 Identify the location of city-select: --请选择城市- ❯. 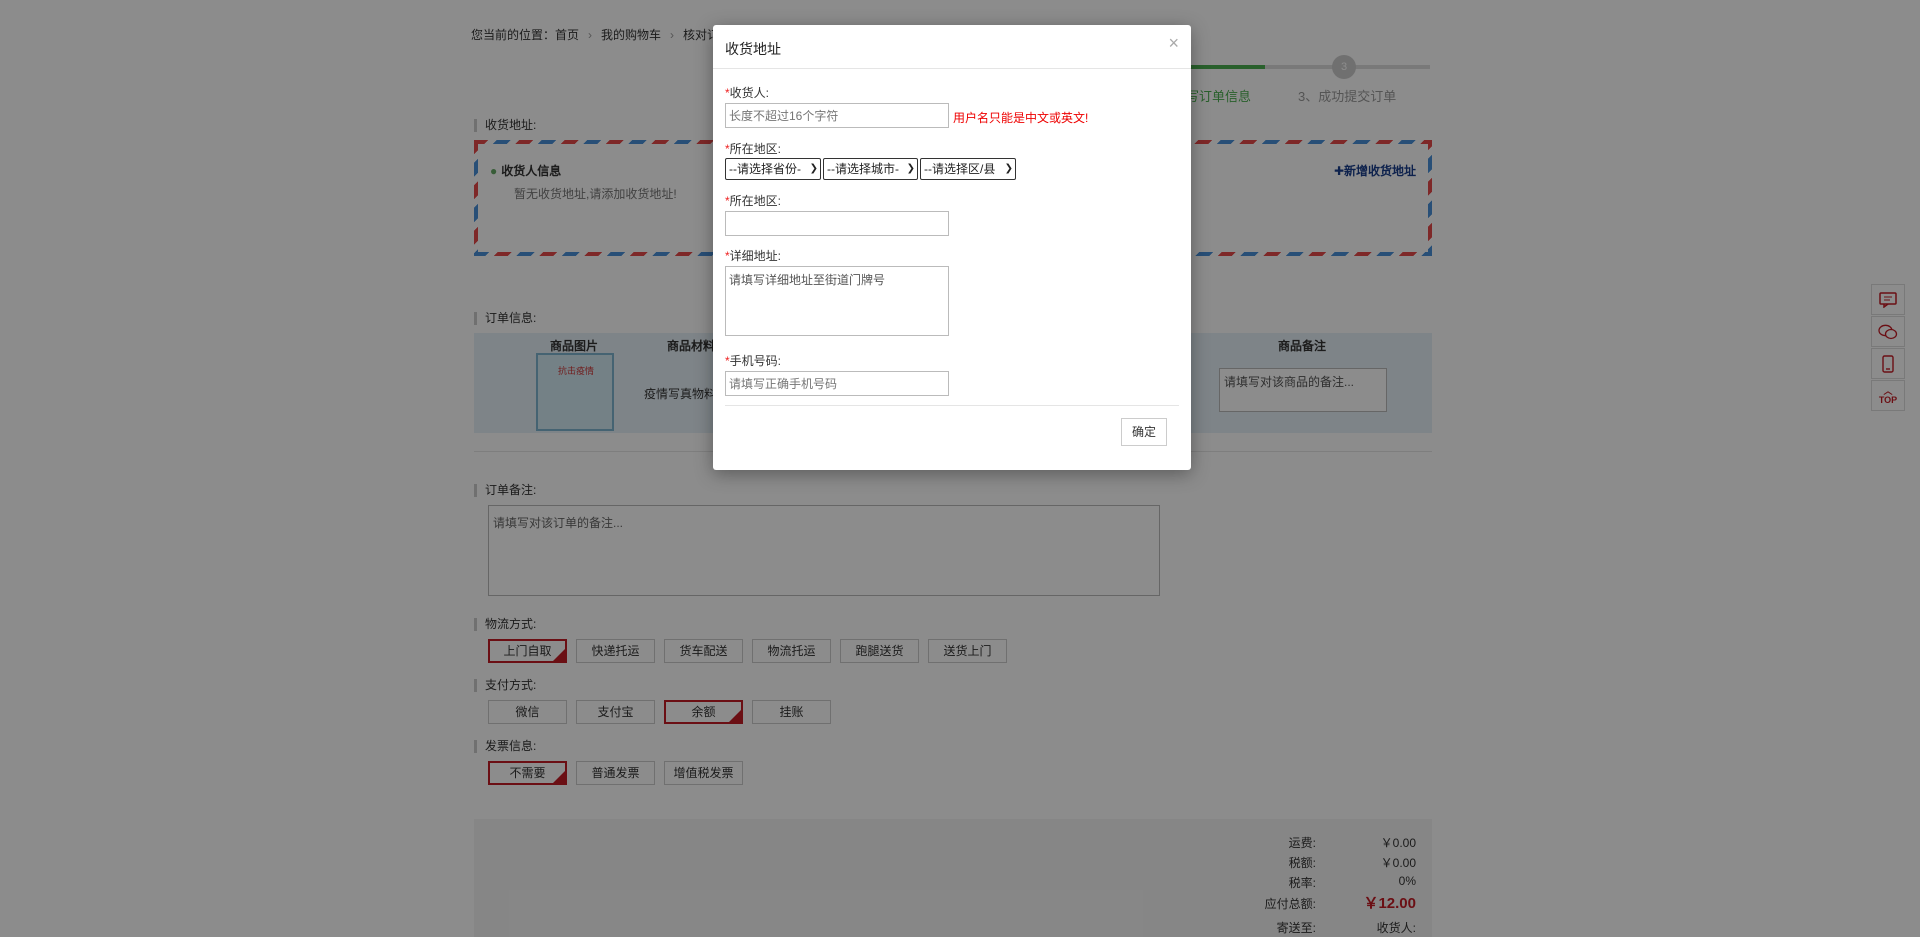
(870, 169).